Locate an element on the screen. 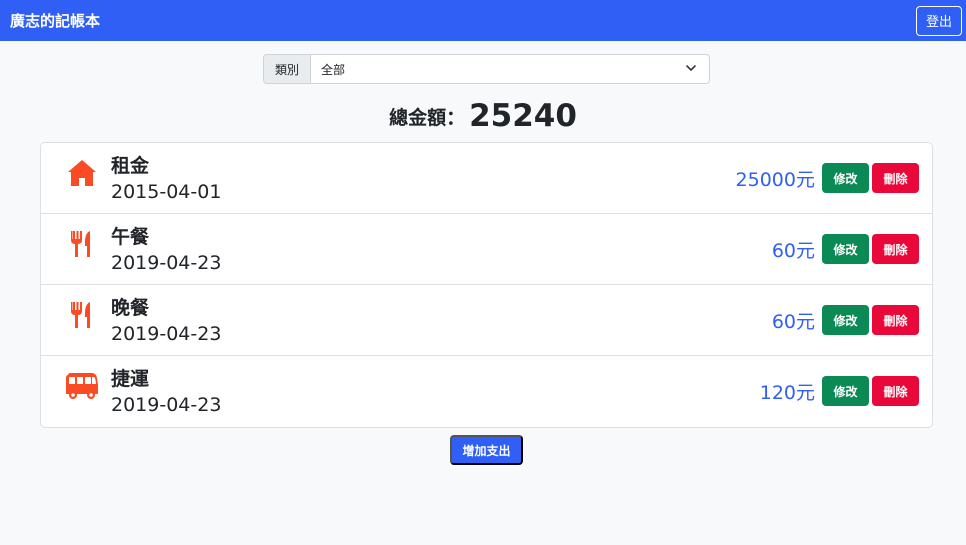 The image size is (966, 545). bus-icon is located at coordinates (82, 386).